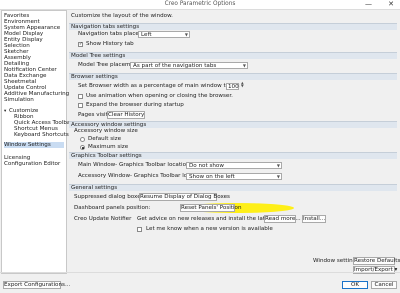 Image resolution: width=400 pixels, height=293 pixels. Describe the element at coordinates (126, 115) in the screenshot. I see `clear-history-button: Clear History` at that location.